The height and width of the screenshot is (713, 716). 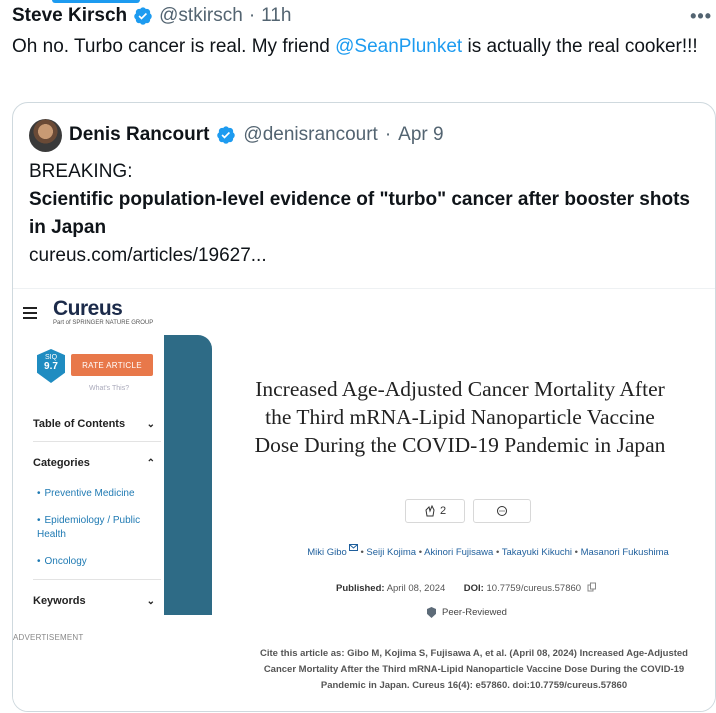 What do you see at coordinates (276, 16) in the screenshot?
I see `tweet-time: 11h` at bounding box center [276, 16].